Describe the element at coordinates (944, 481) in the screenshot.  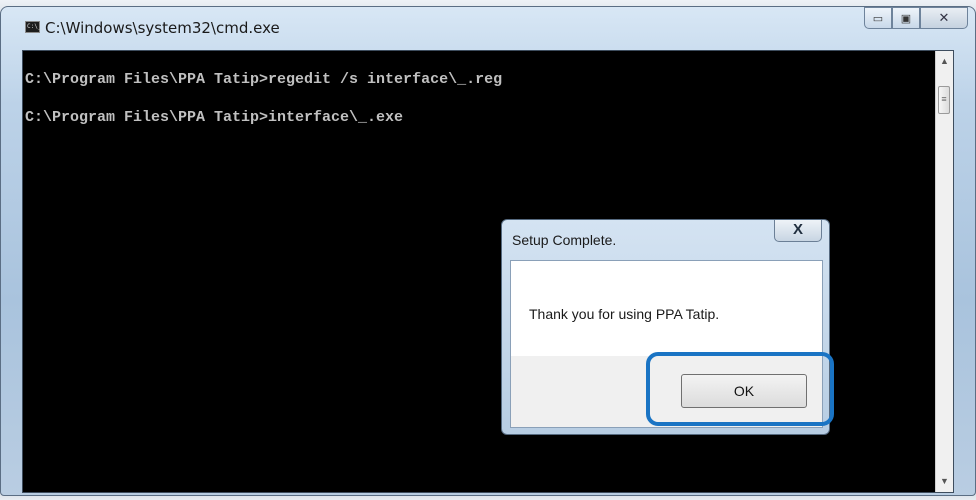
I see `scroll-down-icon: ▼` at that location.